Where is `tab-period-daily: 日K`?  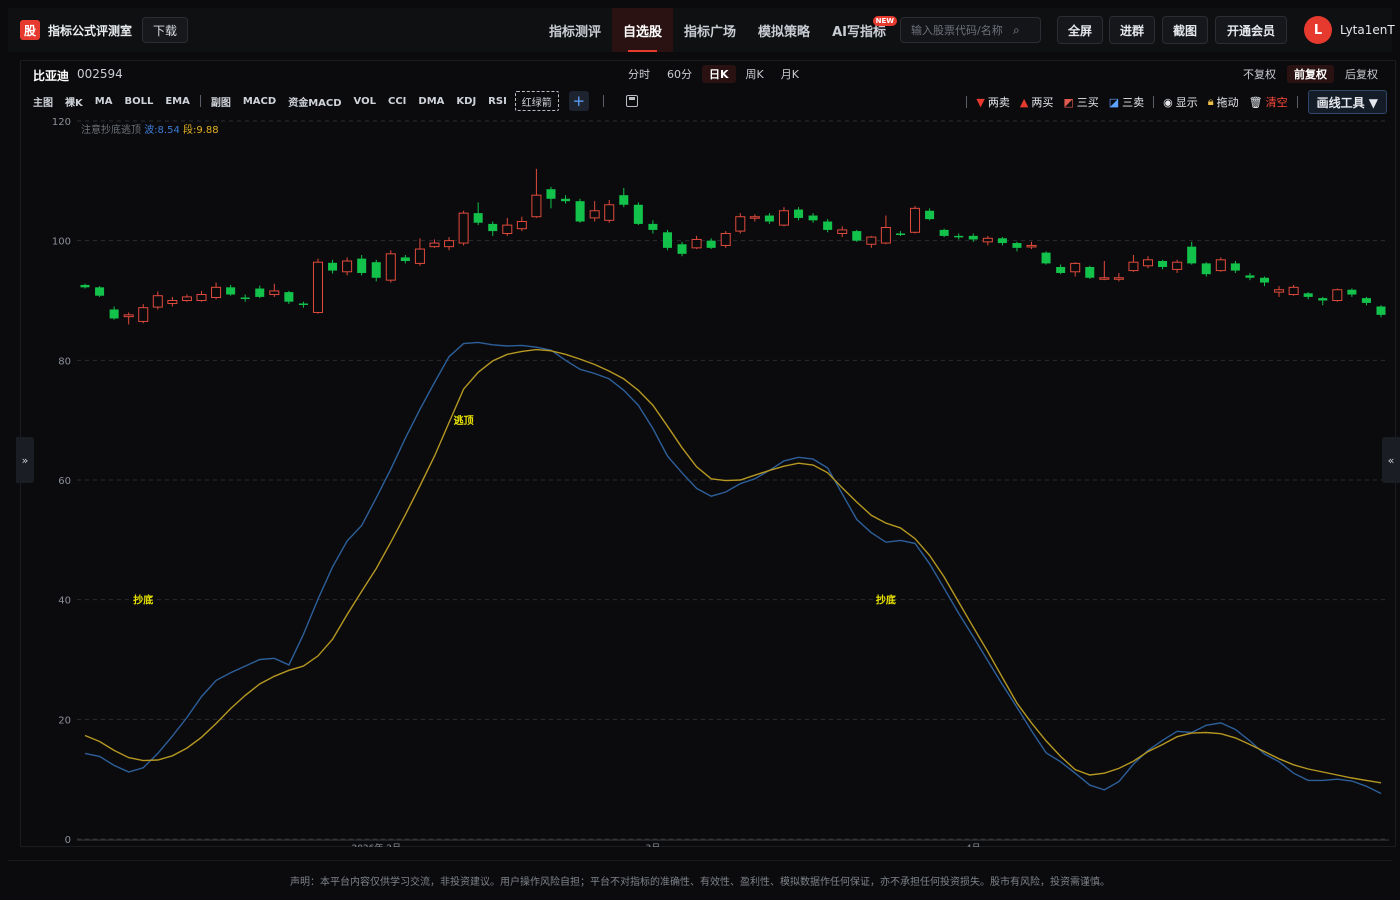
tab-period-daily: 日K is located at coordinates (719, 74).